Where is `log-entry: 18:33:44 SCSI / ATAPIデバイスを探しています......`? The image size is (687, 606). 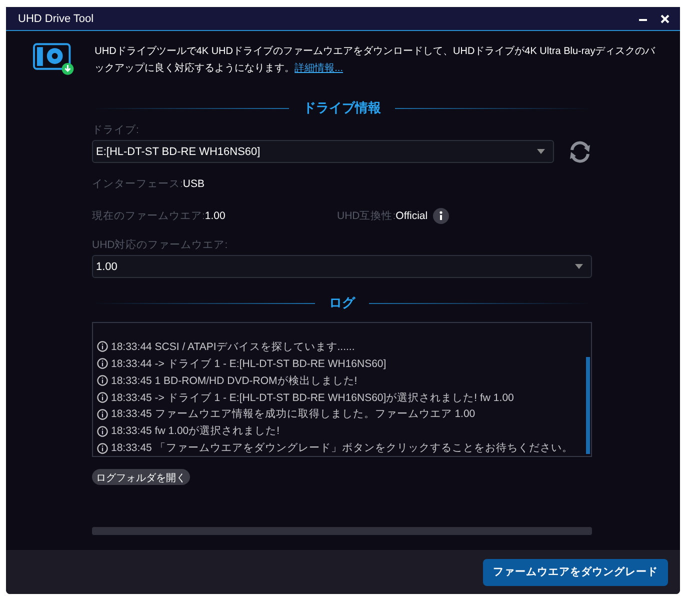 log-entry: 18:33:44 SCSI / ATAPIデバイスを探しています...... is located at coordinates (233, 347).